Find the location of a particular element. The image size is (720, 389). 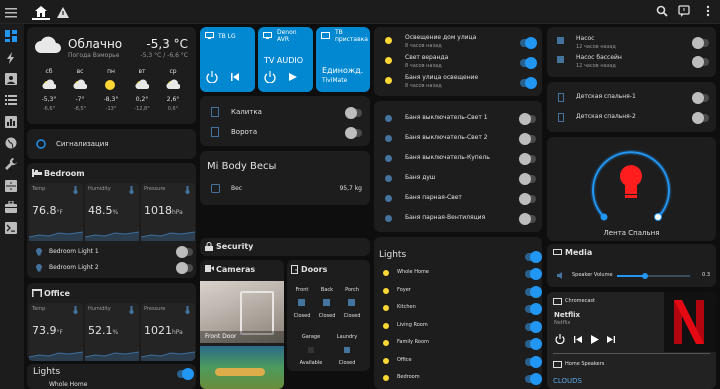

cloud-icon is located at coordinates (80, 84).